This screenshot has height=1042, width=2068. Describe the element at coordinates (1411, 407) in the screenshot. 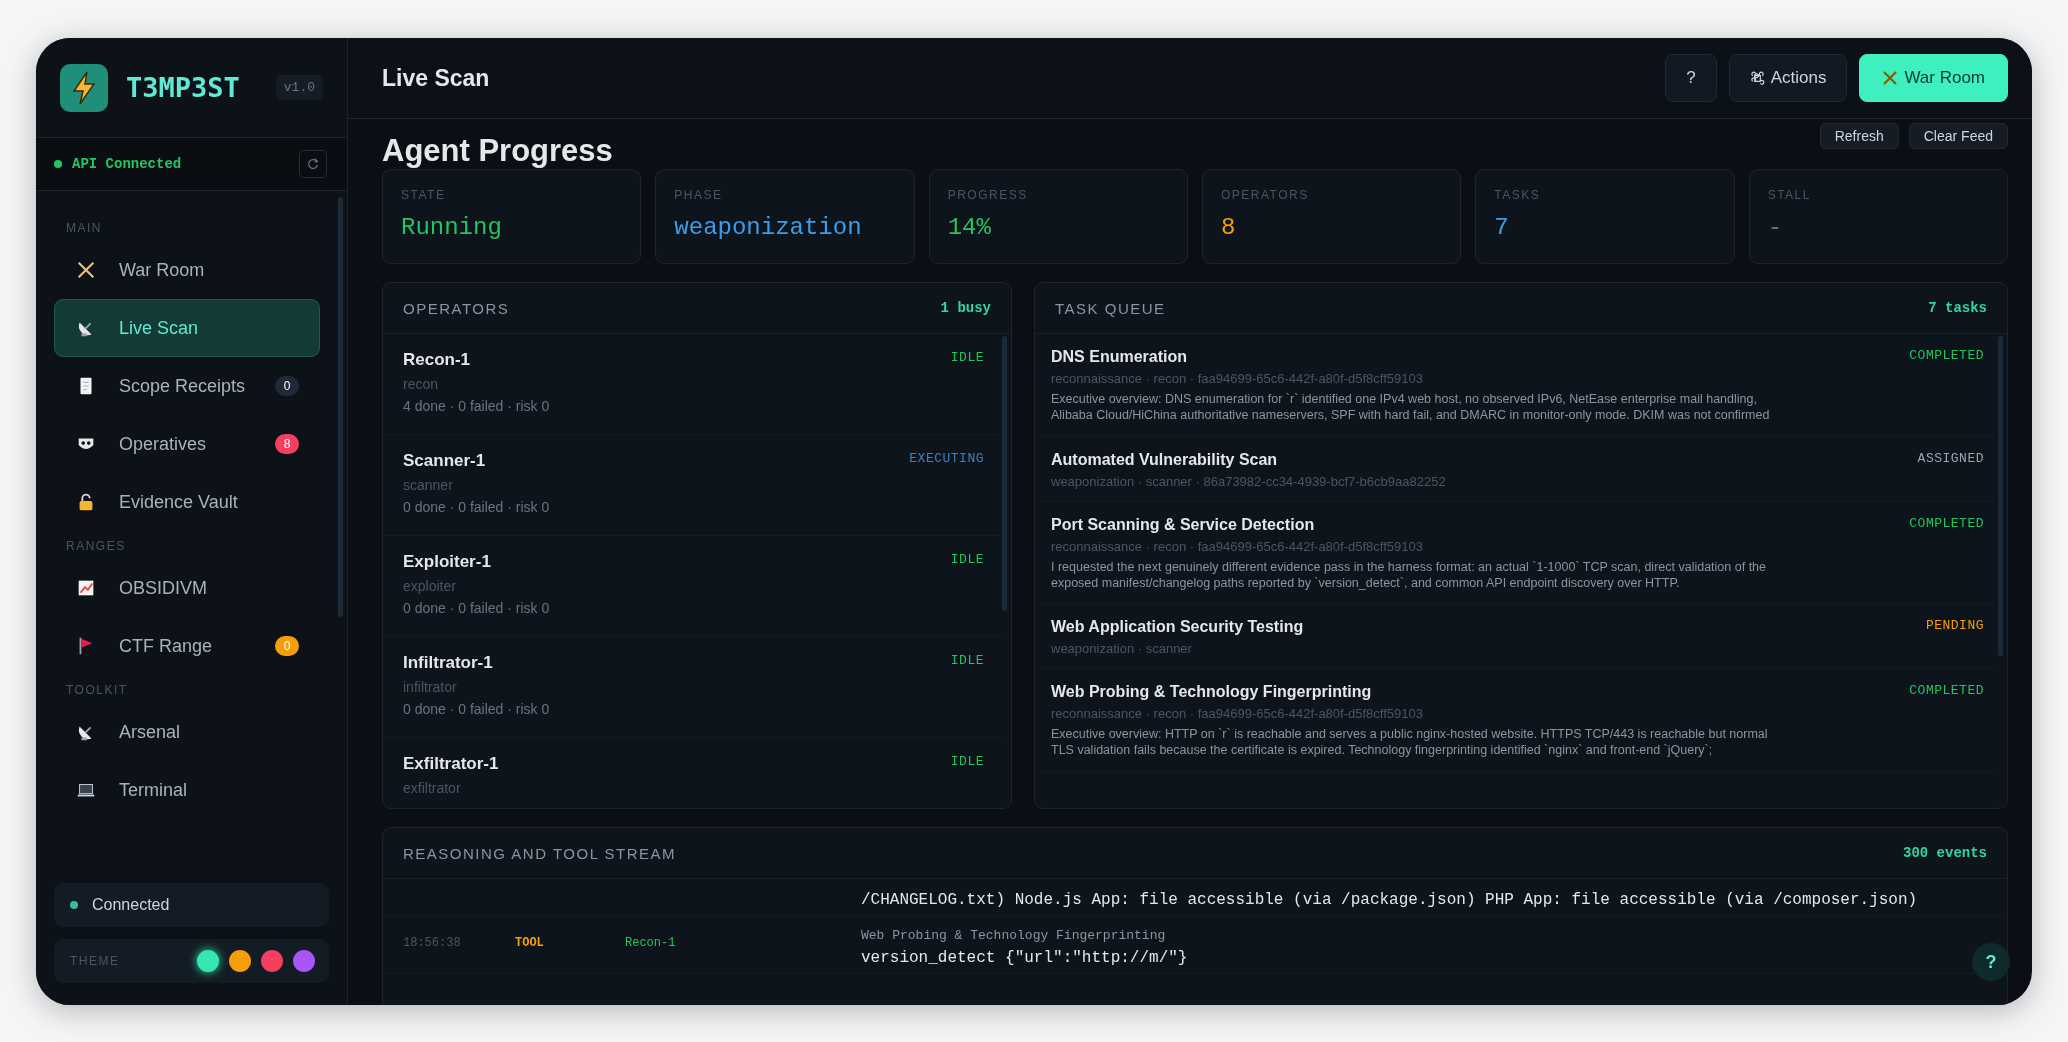

I see `task-summary: Executive overview: DNS enumeration for `r` identified one IPv4 web host, no observed IPv6, NetEase enterprise mail handling, Alibaba Cloud/HiChina authoritative nameservers, SPF with hard fail, and DMARC in monitor-only mode. DKIM was not confirmed` at that location.